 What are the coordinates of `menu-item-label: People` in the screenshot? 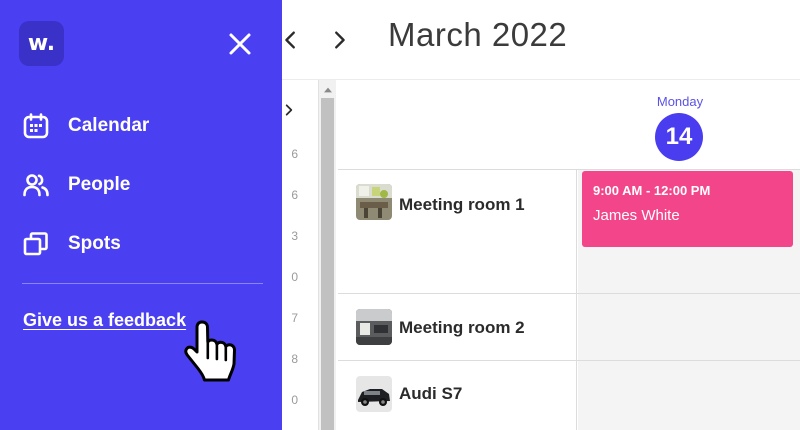 It's located at (99, 184).